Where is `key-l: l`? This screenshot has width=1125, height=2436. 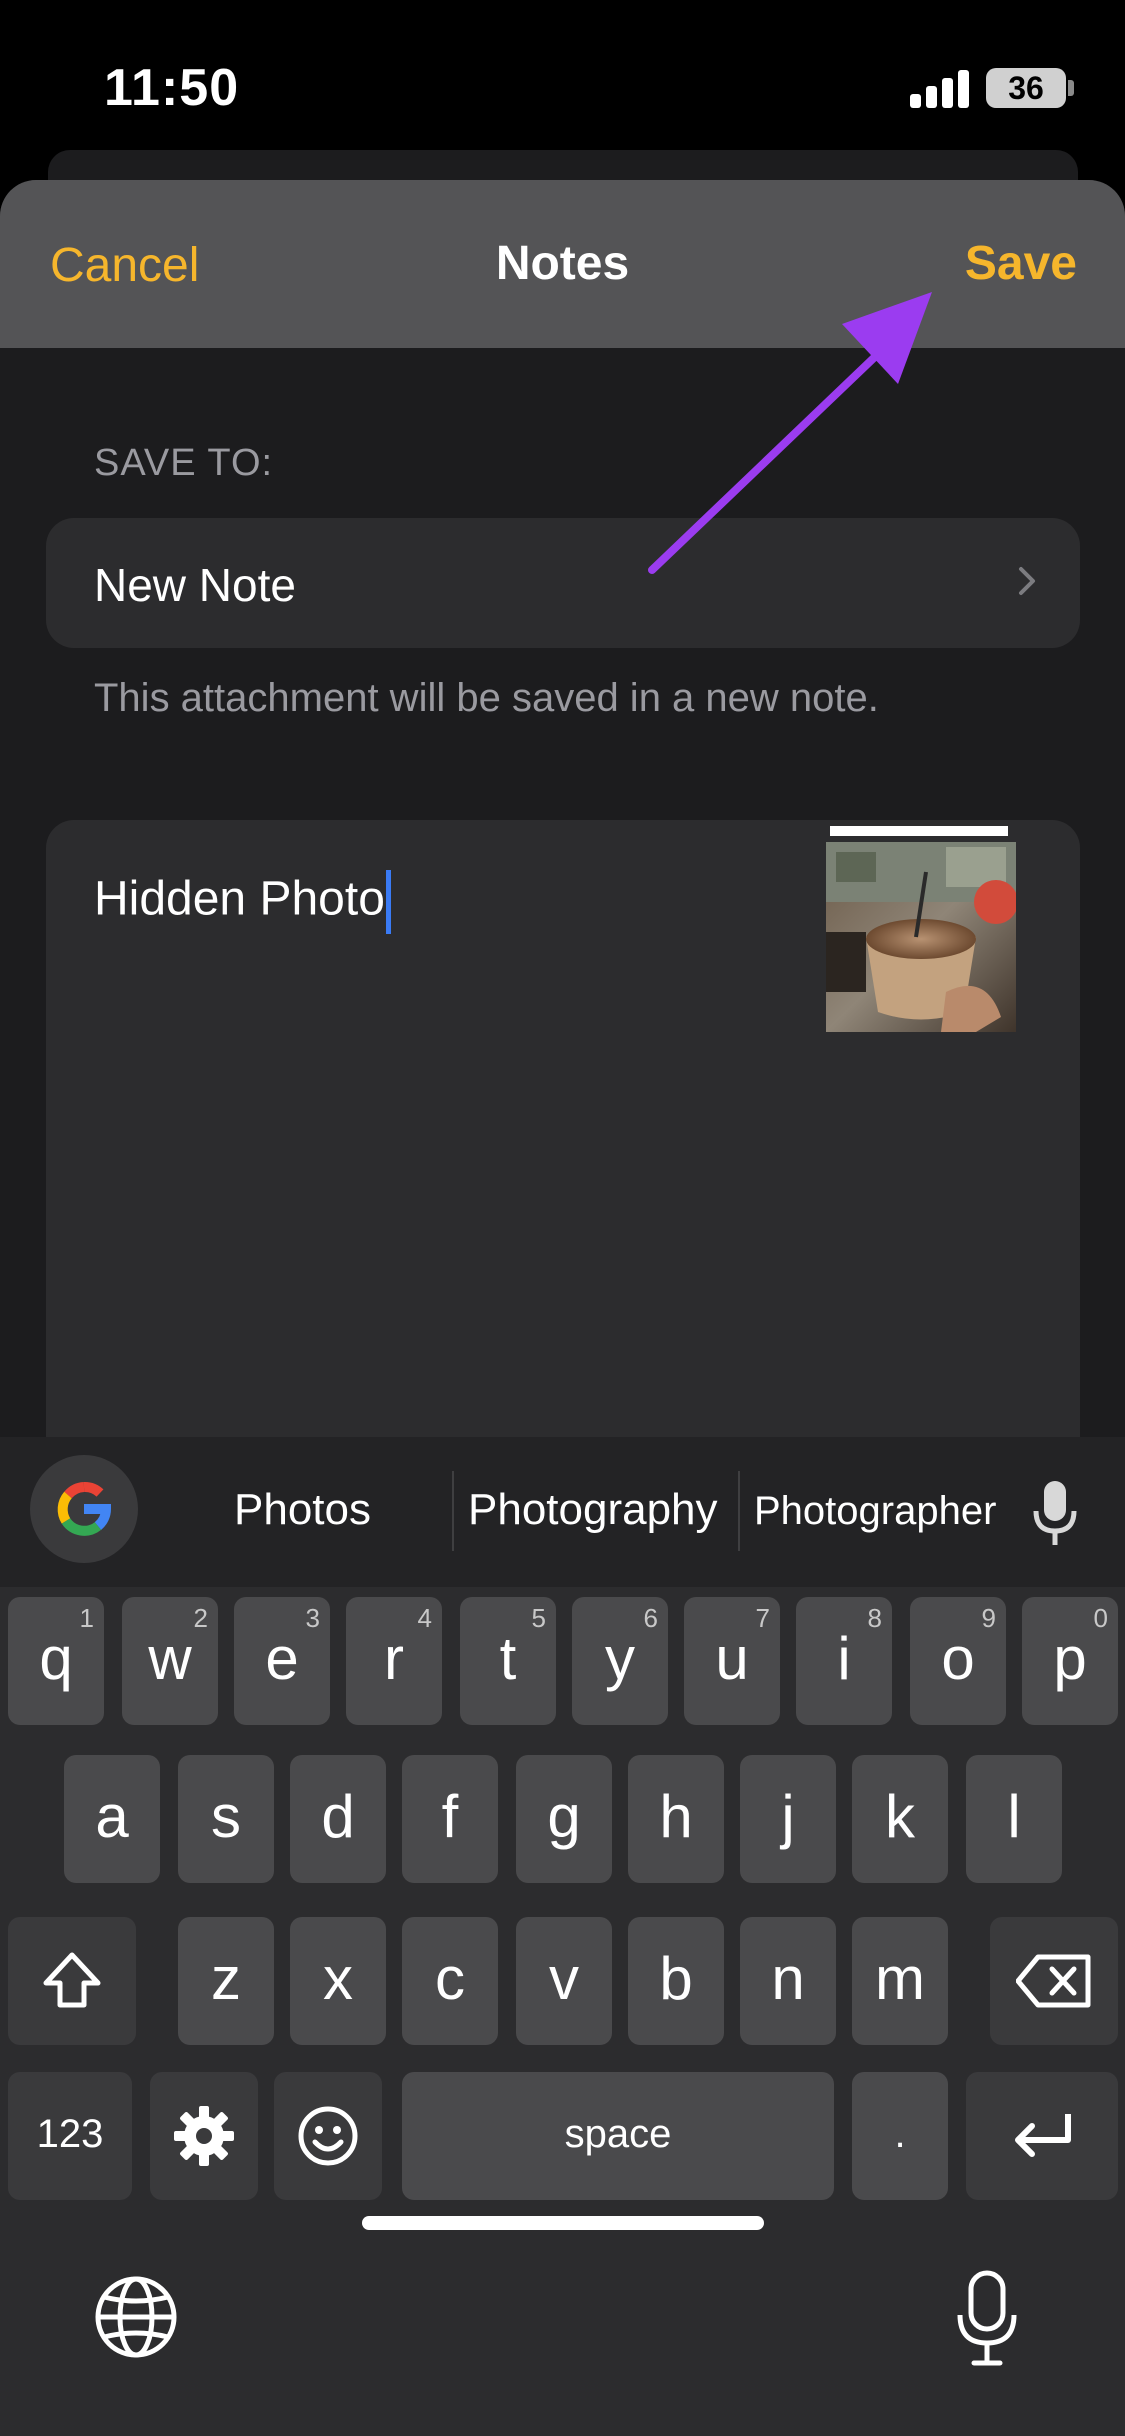 key-l: l is located at coordinates (1014, 1819).